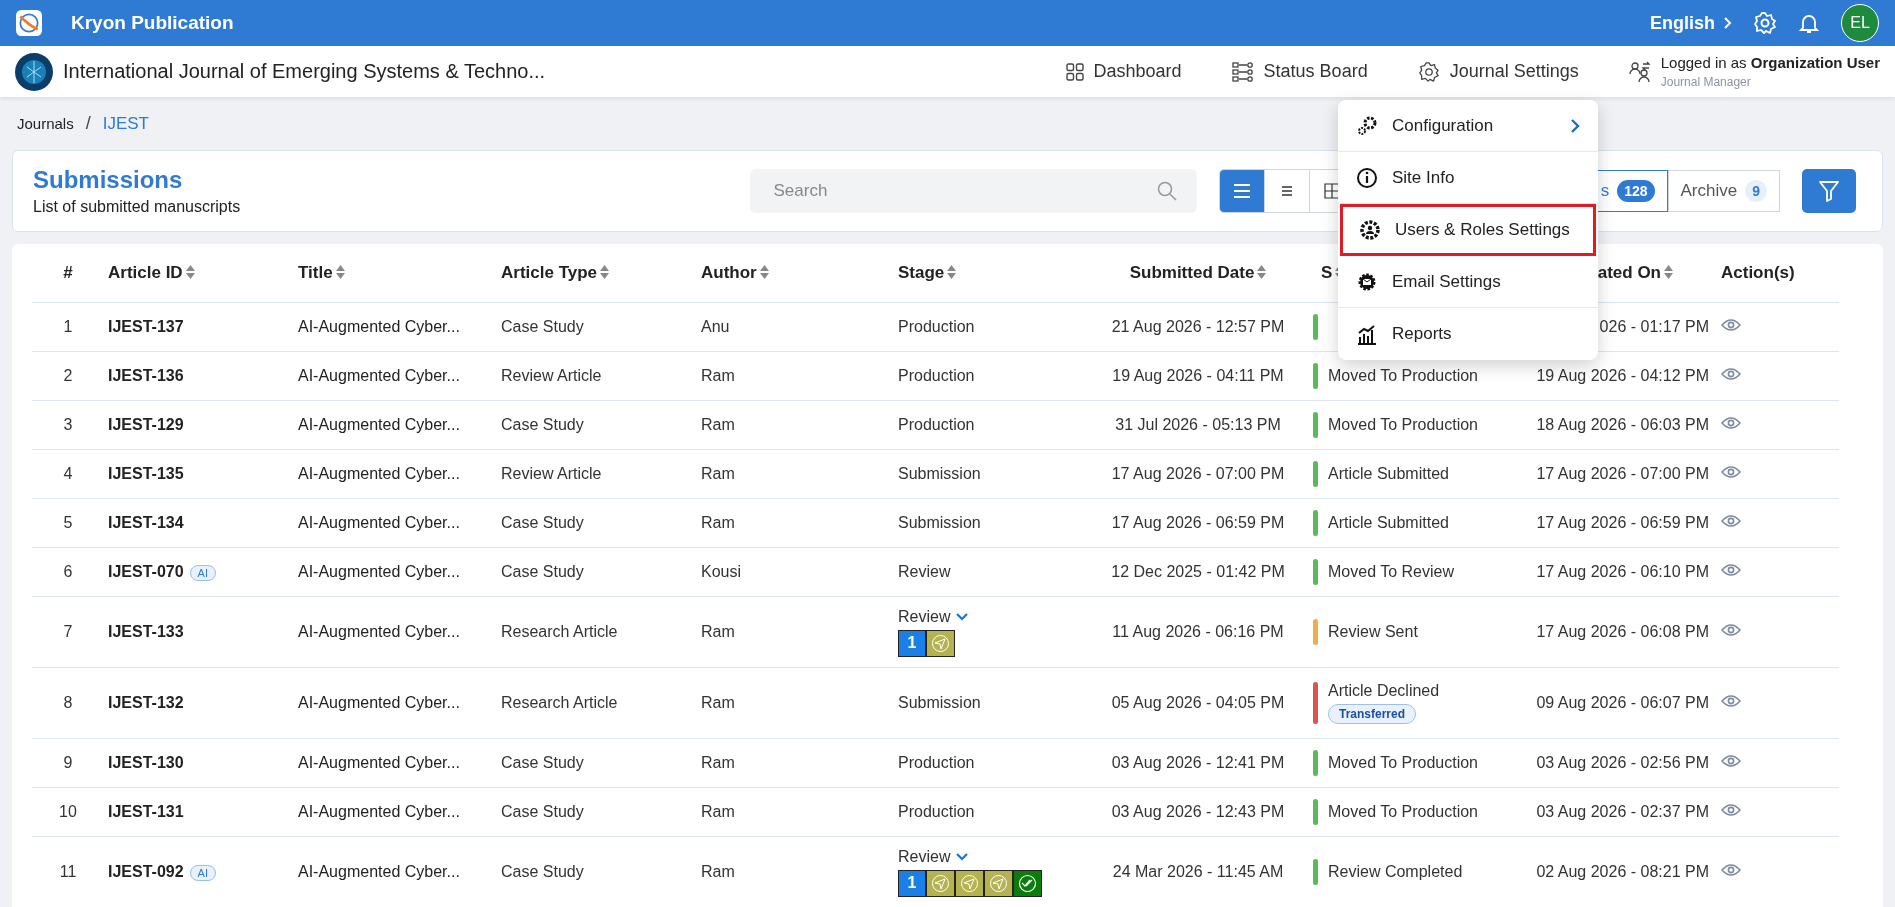 Image resolution: width=1895 pixels, height=907 pixels. What do you see at coordinates (1860, 23) in the screenshot?
I see `user-avatar: EL` at bounding box center [1860, 23].